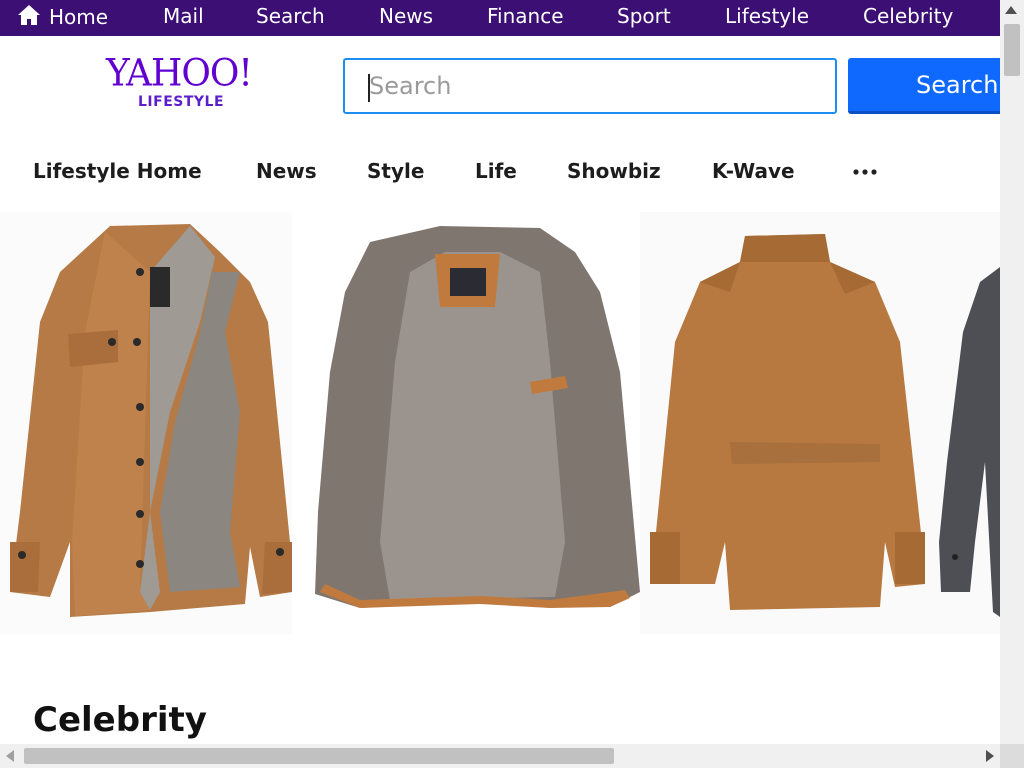  What do you see at coordinates (179, 73) in the screenshot?
I see `logo-wordmark: YAHOO!` at bounding box center [179, 73].